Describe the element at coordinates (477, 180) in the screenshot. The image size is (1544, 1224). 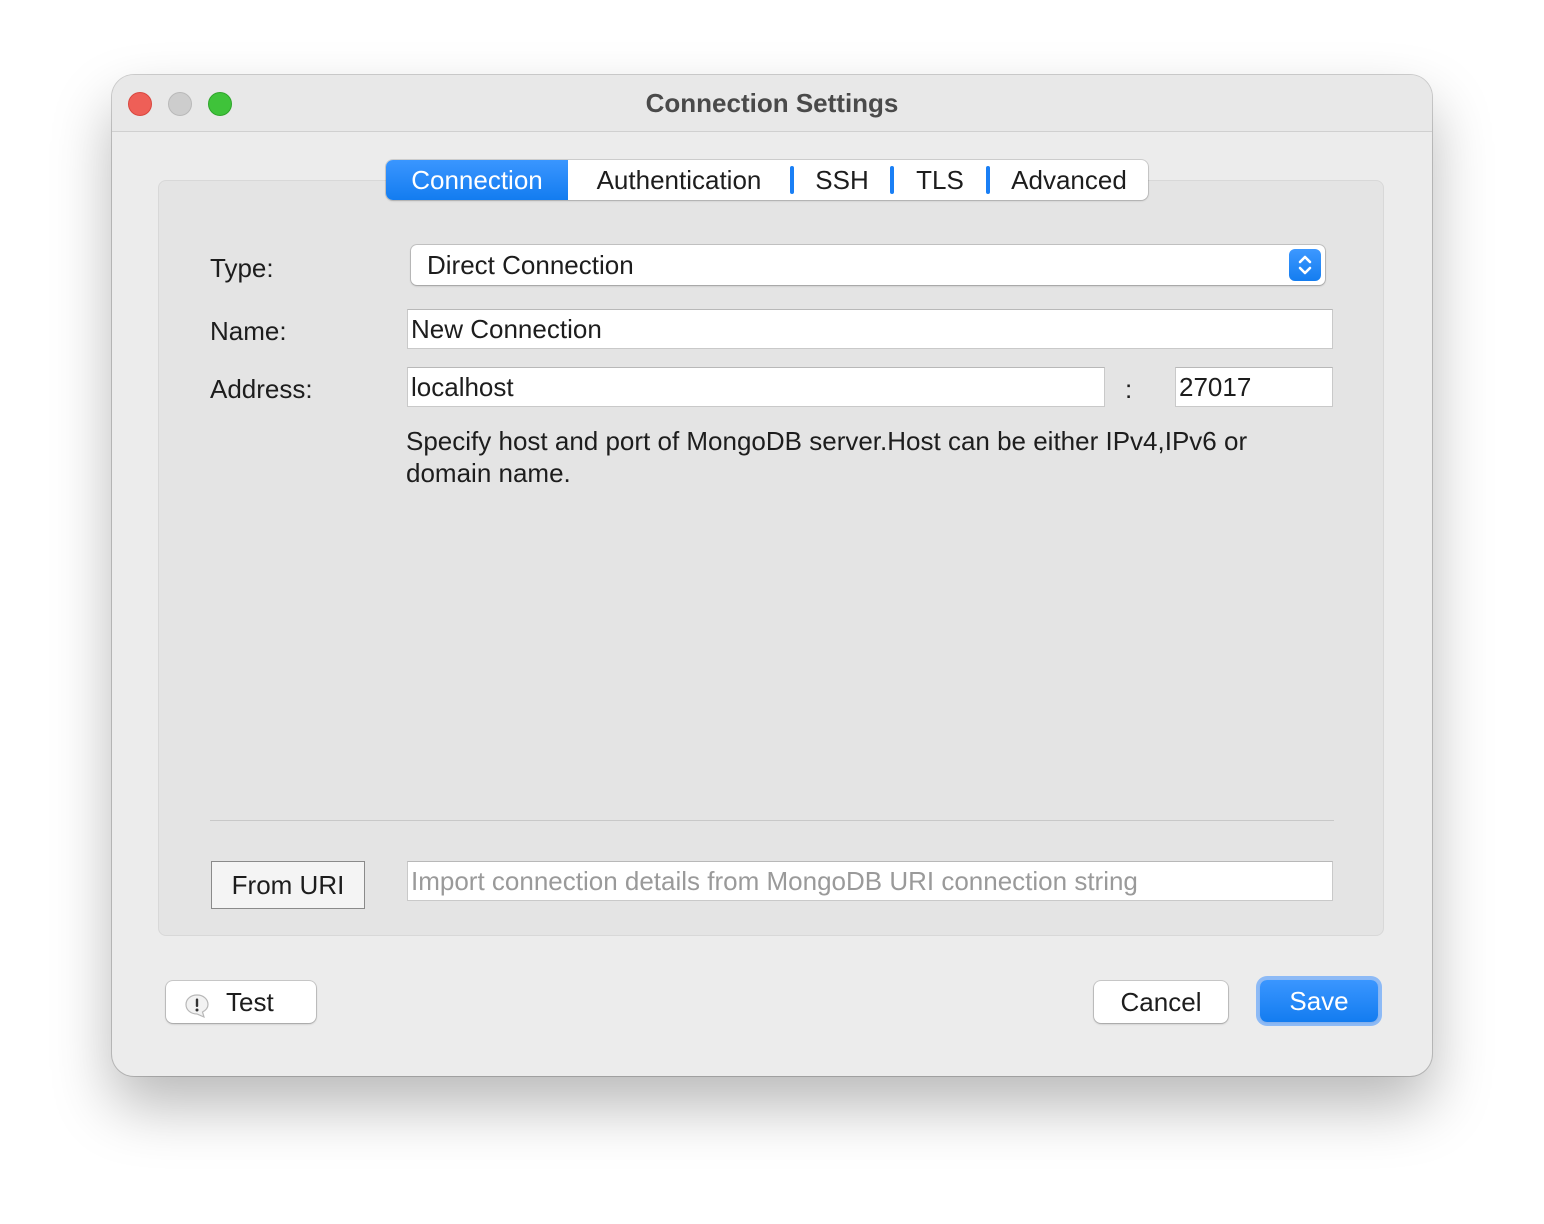
I see `tab-connection: Connection` at that location.